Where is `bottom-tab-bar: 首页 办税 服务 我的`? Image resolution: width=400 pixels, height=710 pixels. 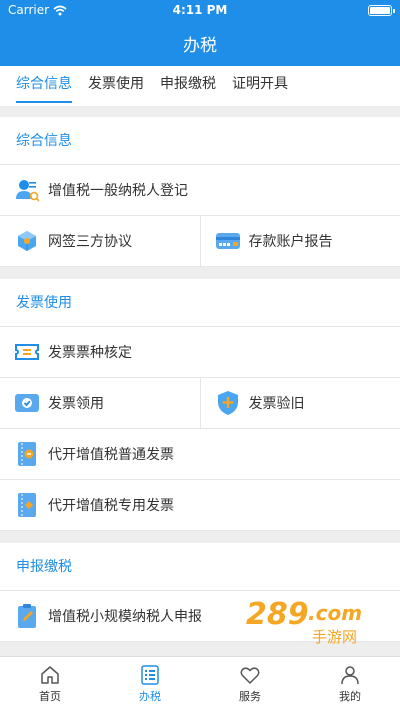 bottom-tab-bar: 首页 办税 服务 我的 is located at coordinates (200, 683).